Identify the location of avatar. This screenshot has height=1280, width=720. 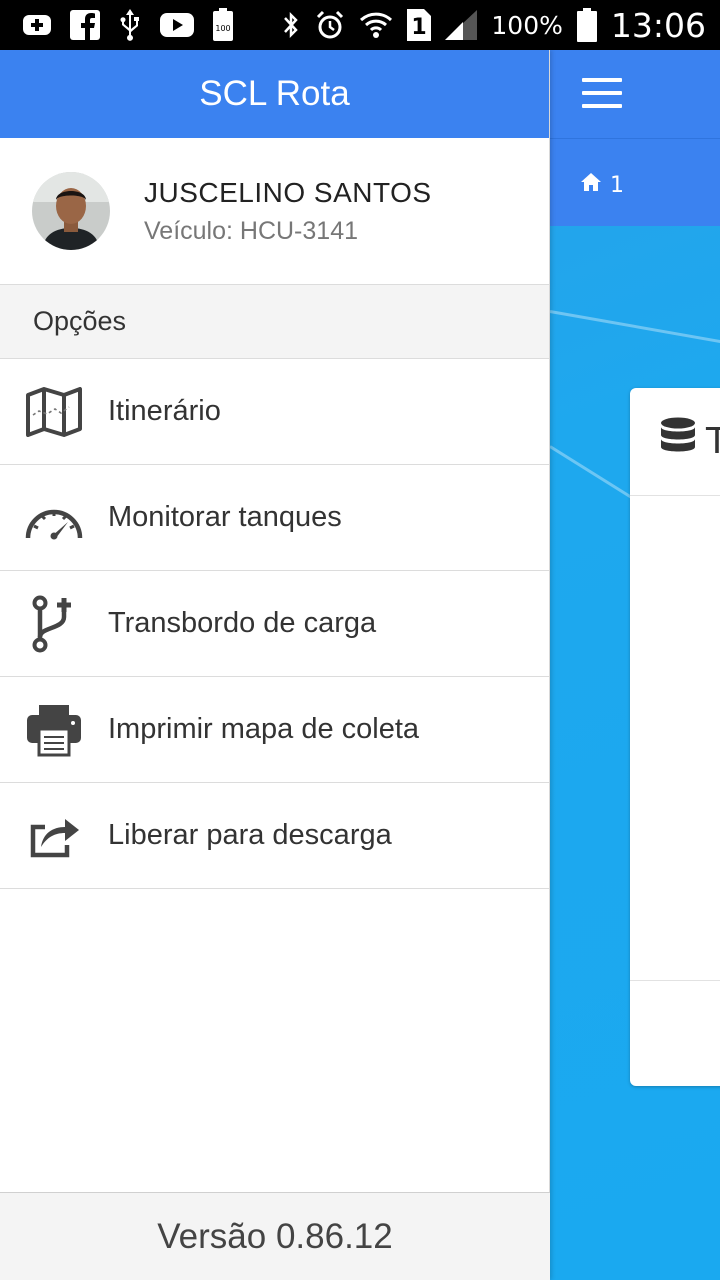
(71, 211).